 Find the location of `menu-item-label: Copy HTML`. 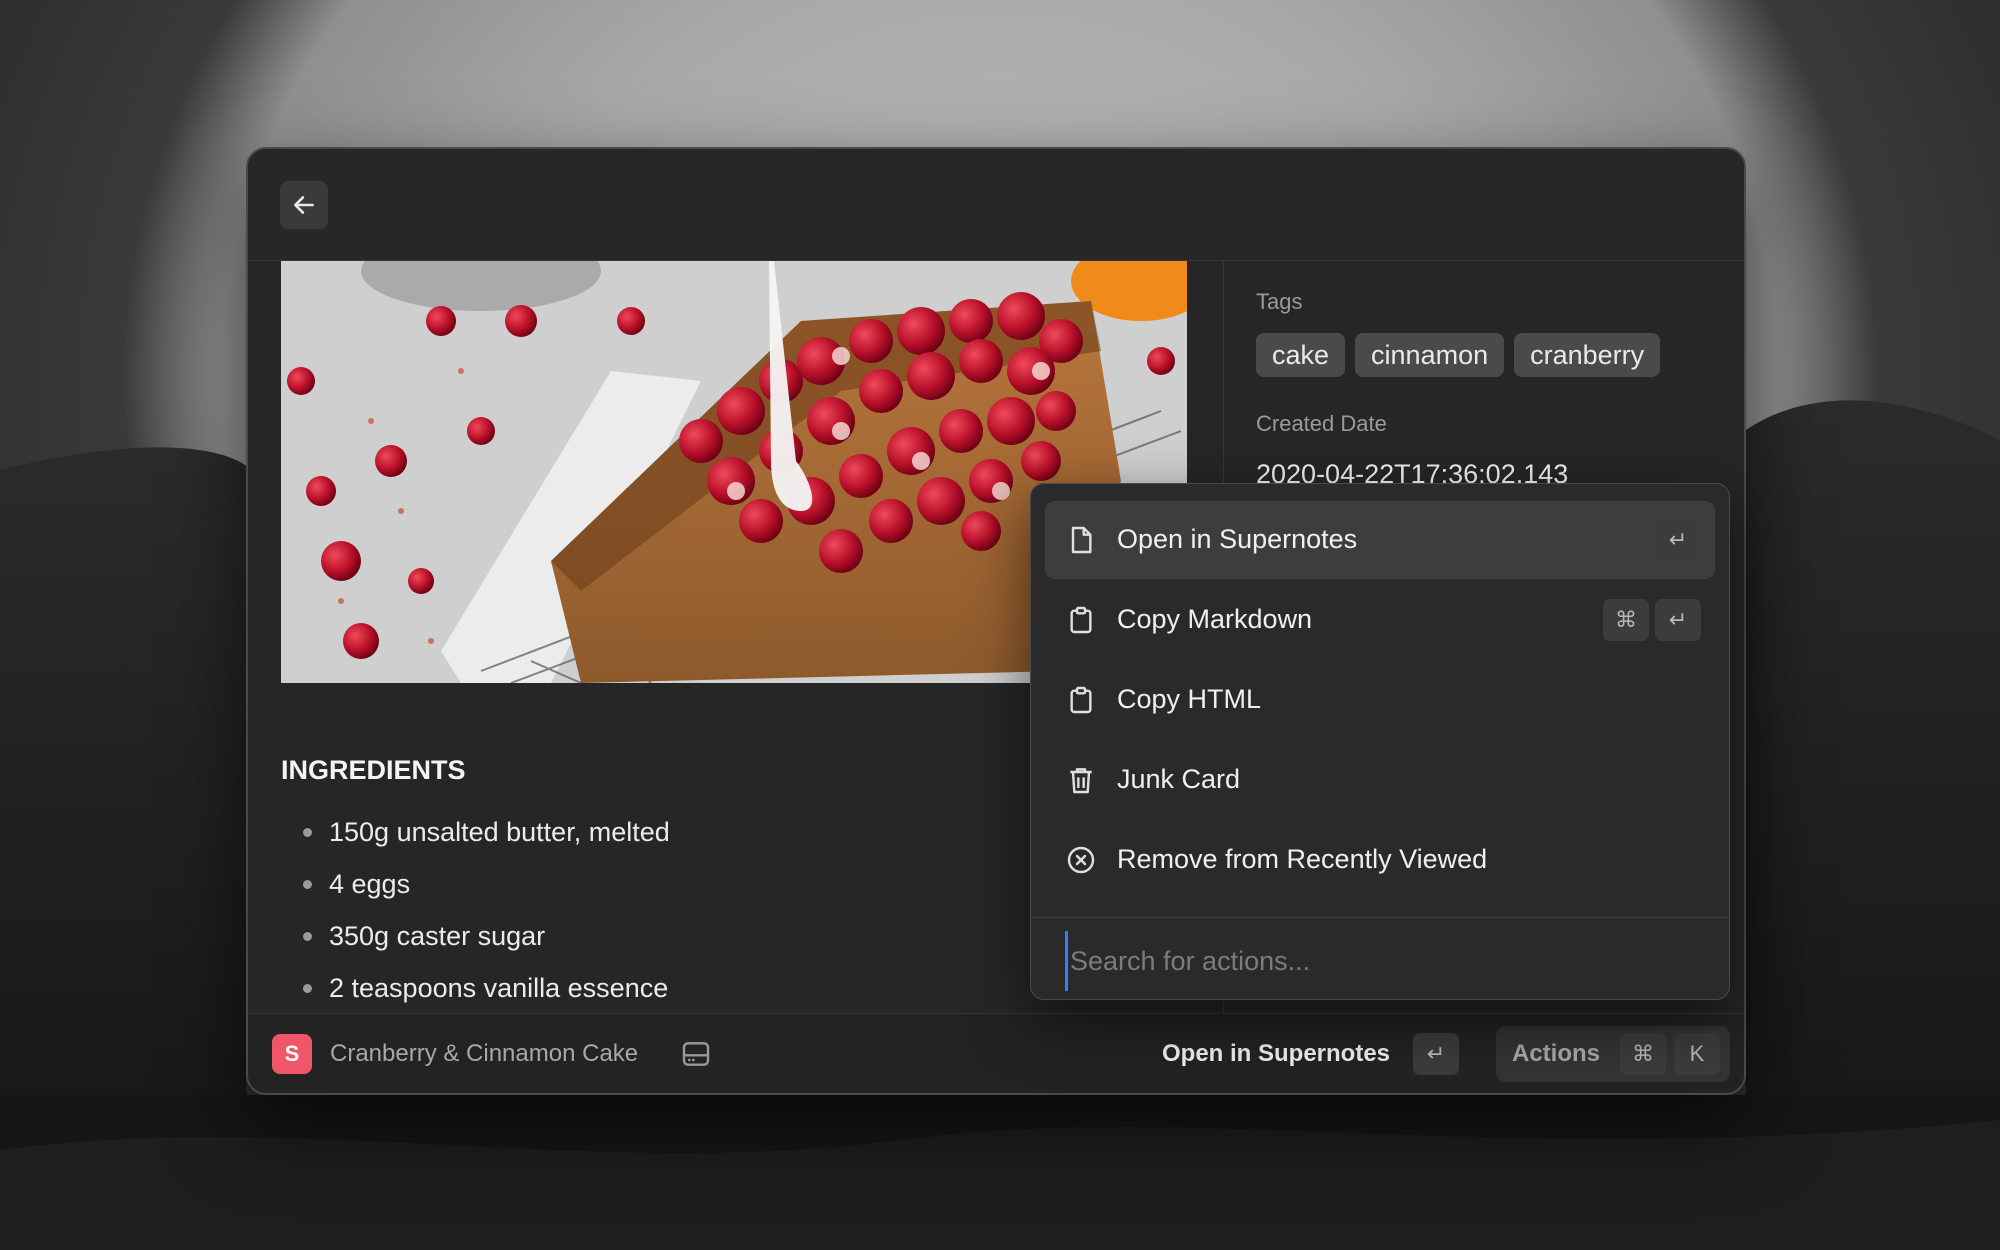

menu-item-label: Copy HTML is located at coordinates (1189, 699).